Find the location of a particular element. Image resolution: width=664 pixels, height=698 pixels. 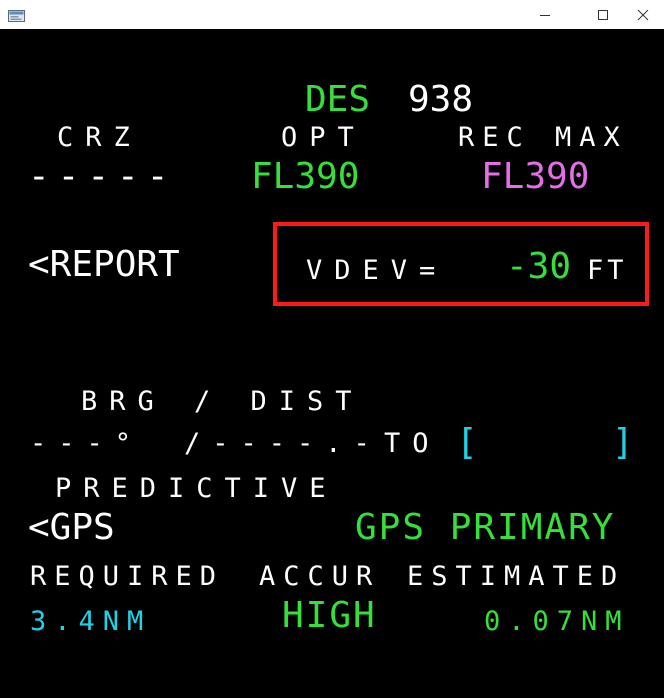

brg-dist-label: BRG / DIST is located at coordinates (222, 401).